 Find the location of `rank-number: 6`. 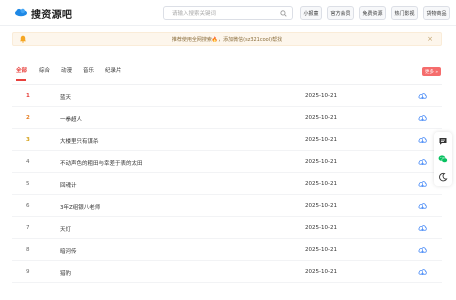

rank-number: 6 is located at coordinates (28, 206).